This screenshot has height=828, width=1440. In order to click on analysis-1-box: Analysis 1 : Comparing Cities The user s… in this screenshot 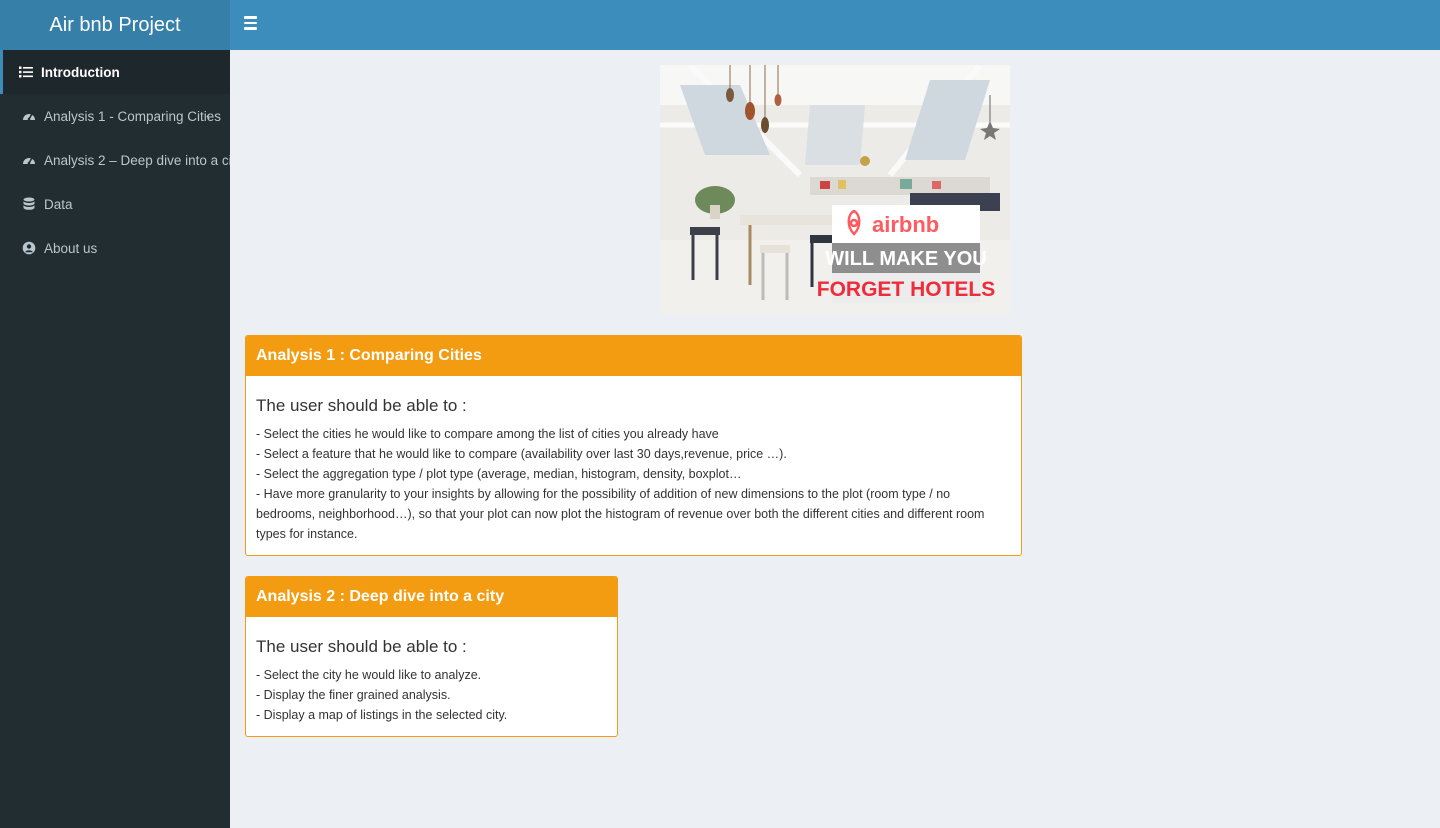, I will do `click(633, 445)`.